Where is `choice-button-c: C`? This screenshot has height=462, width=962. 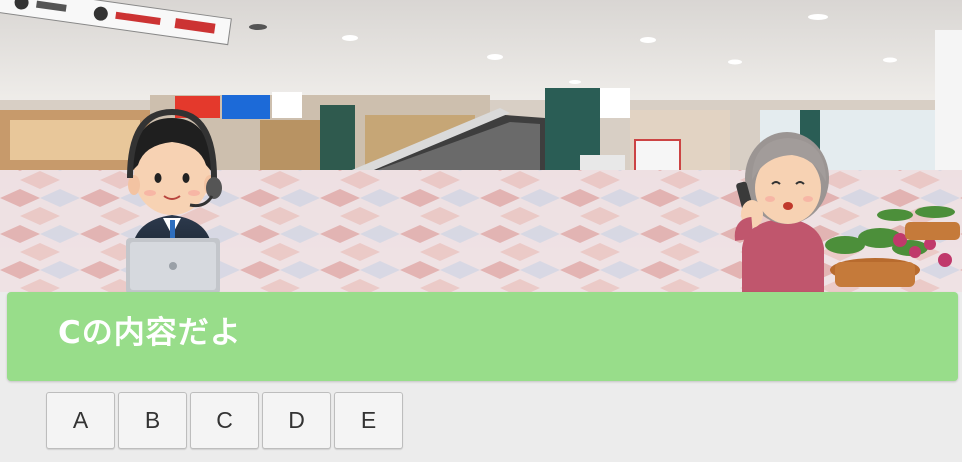
choice-button-c: C is located at coordinates (224, 420).